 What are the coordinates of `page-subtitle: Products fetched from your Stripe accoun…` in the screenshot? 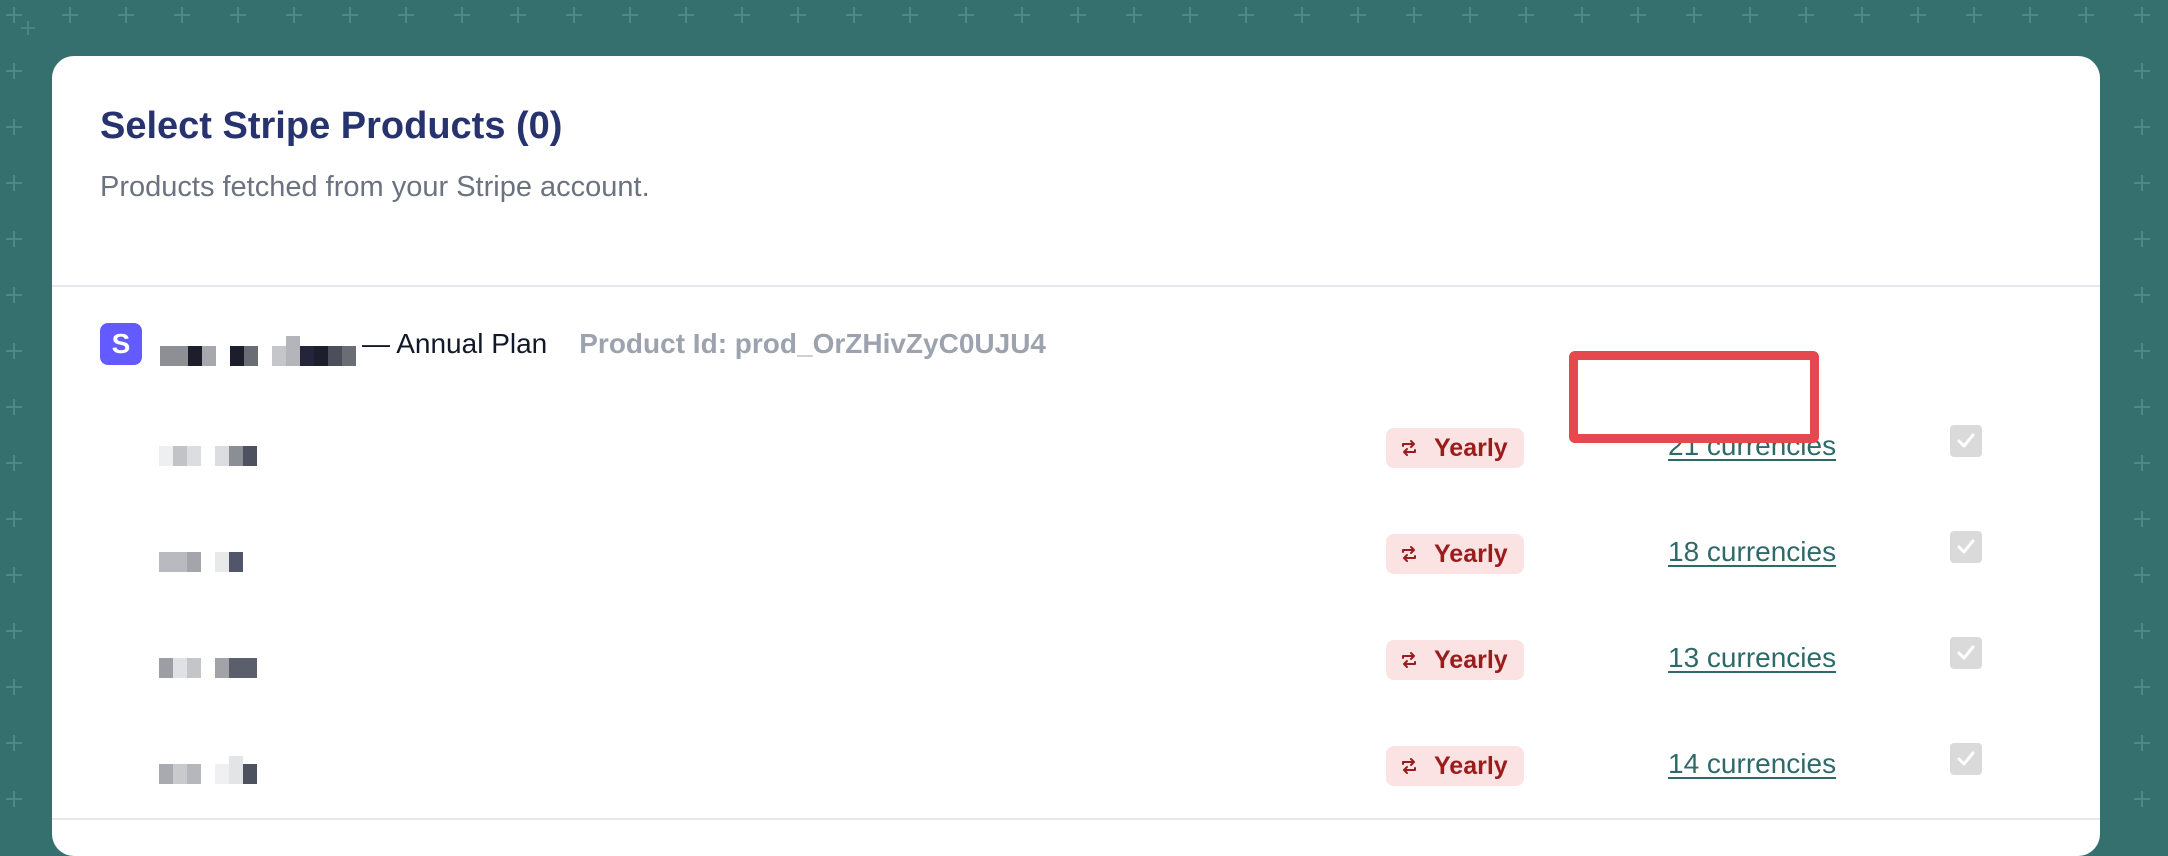 It's located at (375, 187).